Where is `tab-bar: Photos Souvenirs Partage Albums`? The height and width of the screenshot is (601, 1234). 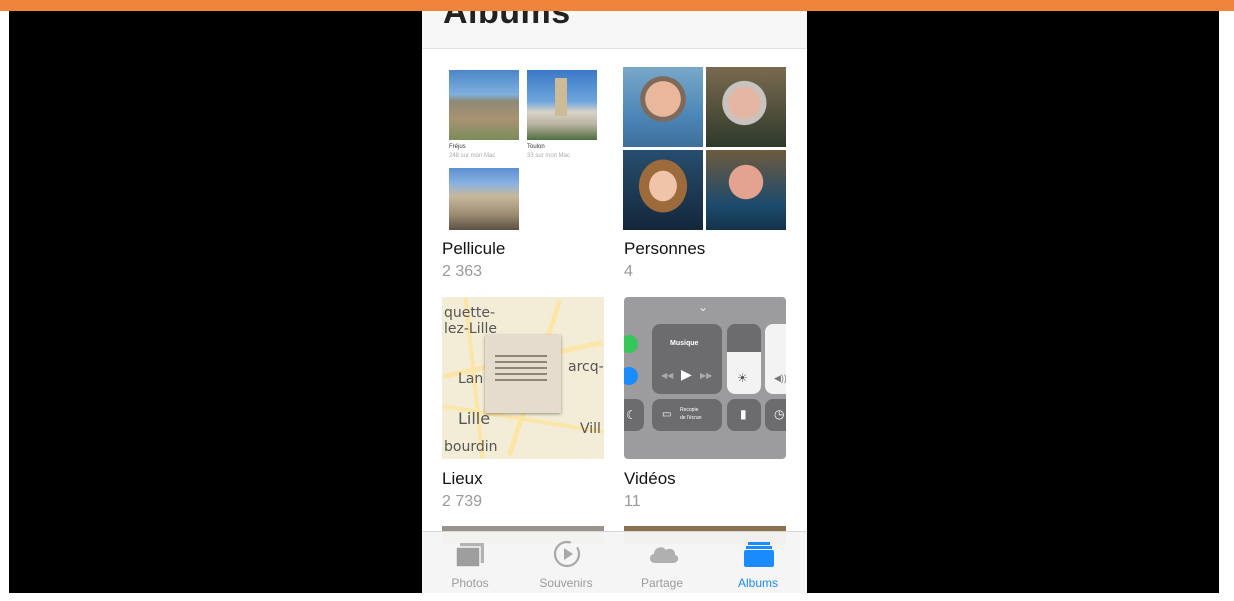
tab-bar: Photos Souvenirs Partage Albums is located at coordinates (614, 562).